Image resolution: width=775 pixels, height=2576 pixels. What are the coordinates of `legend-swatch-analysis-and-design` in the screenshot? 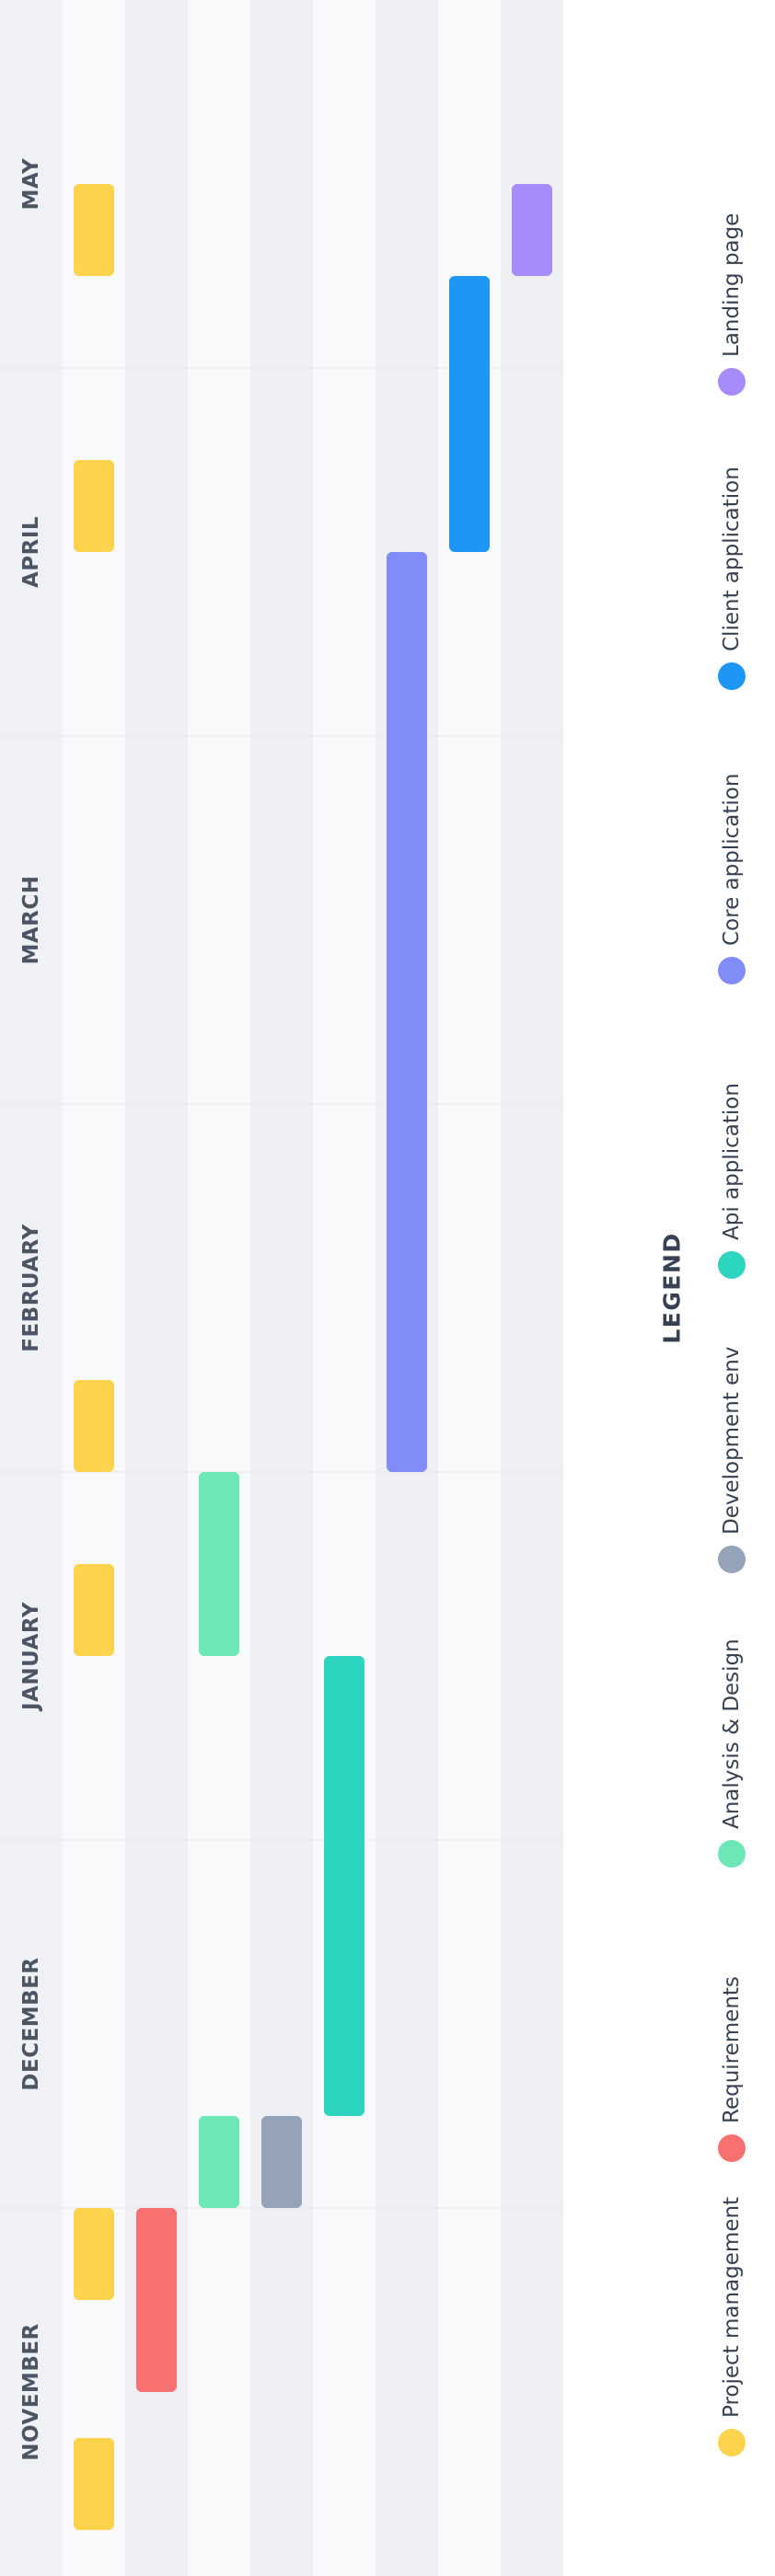 It's located at (732, 1854).